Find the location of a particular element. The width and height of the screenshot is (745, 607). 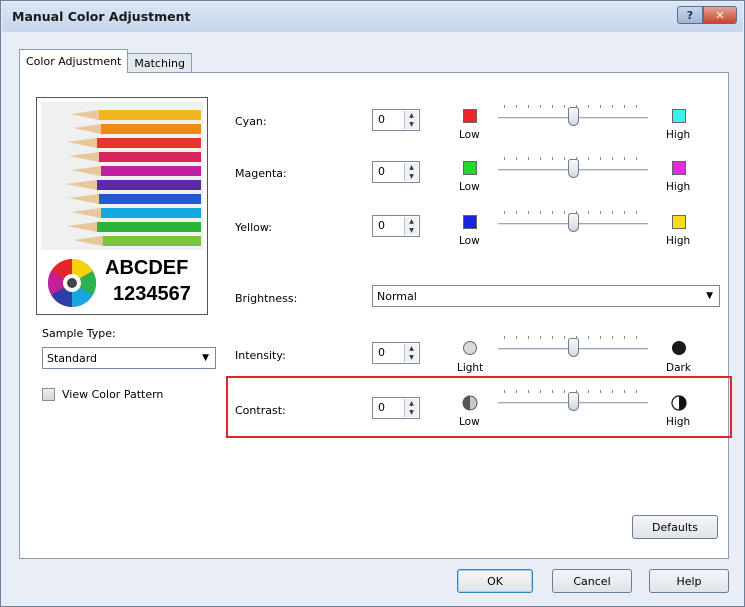

cyan-slider-thumb is located at coordinates (573, 116).